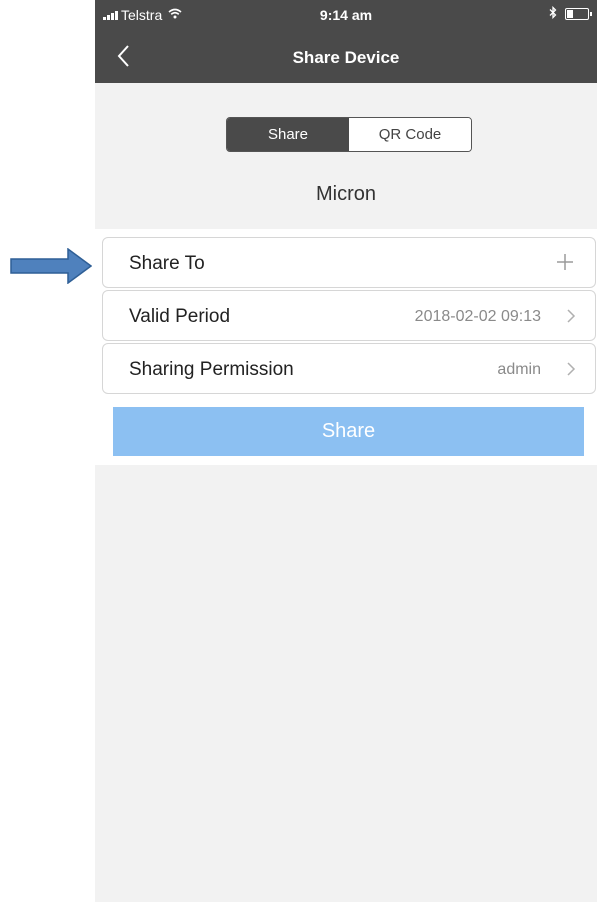  What do you see at coordinates (167, 263) in the screenshot?
I see `row-label: Share To` at bounding box center [167, 263].